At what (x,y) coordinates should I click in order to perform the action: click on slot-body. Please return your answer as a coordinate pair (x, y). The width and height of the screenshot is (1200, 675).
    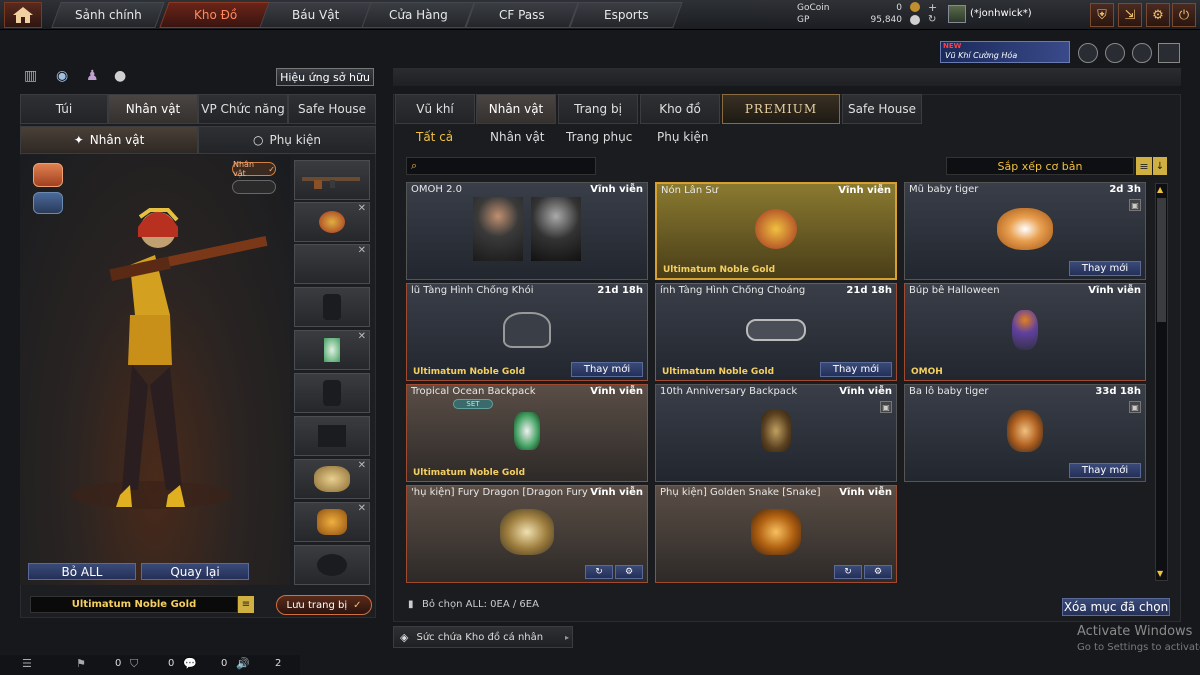
    Looking at the image, I should click on (332, 307).